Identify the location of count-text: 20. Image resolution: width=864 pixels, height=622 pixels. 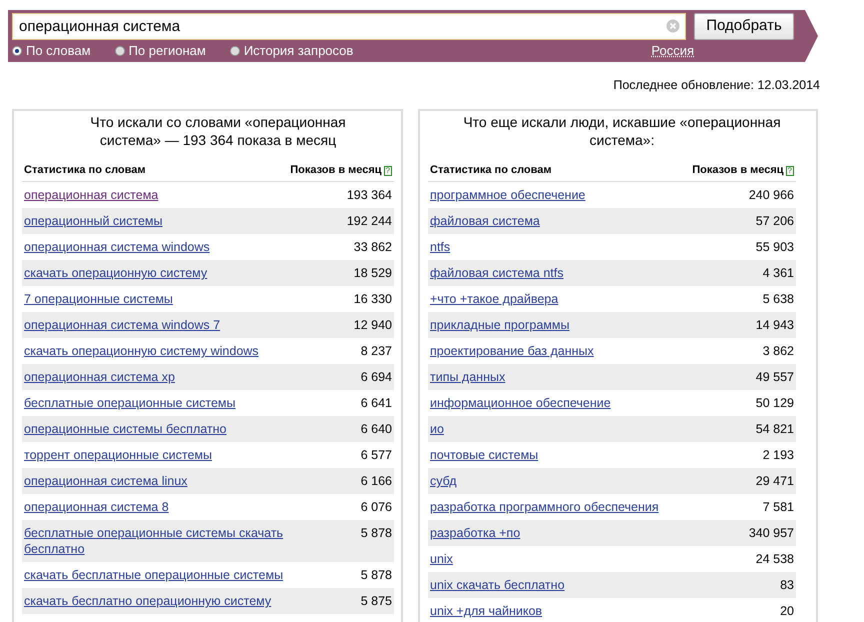
(787, 611).